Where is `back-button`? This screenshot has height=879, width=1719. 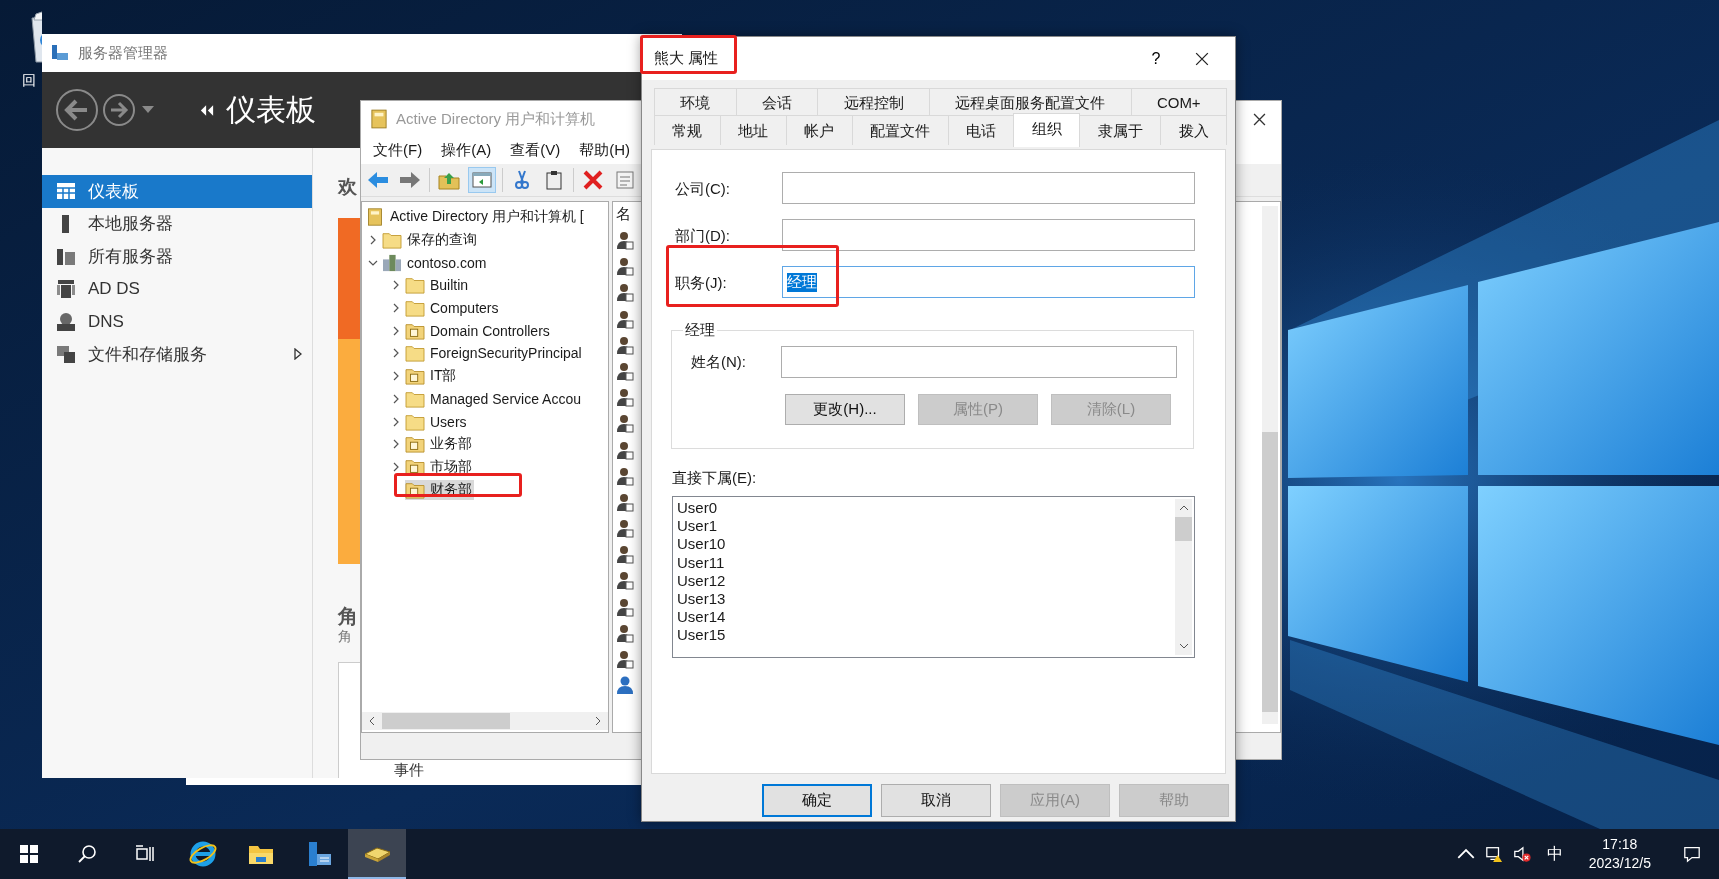
back-button is located at coordinates (77, 110).